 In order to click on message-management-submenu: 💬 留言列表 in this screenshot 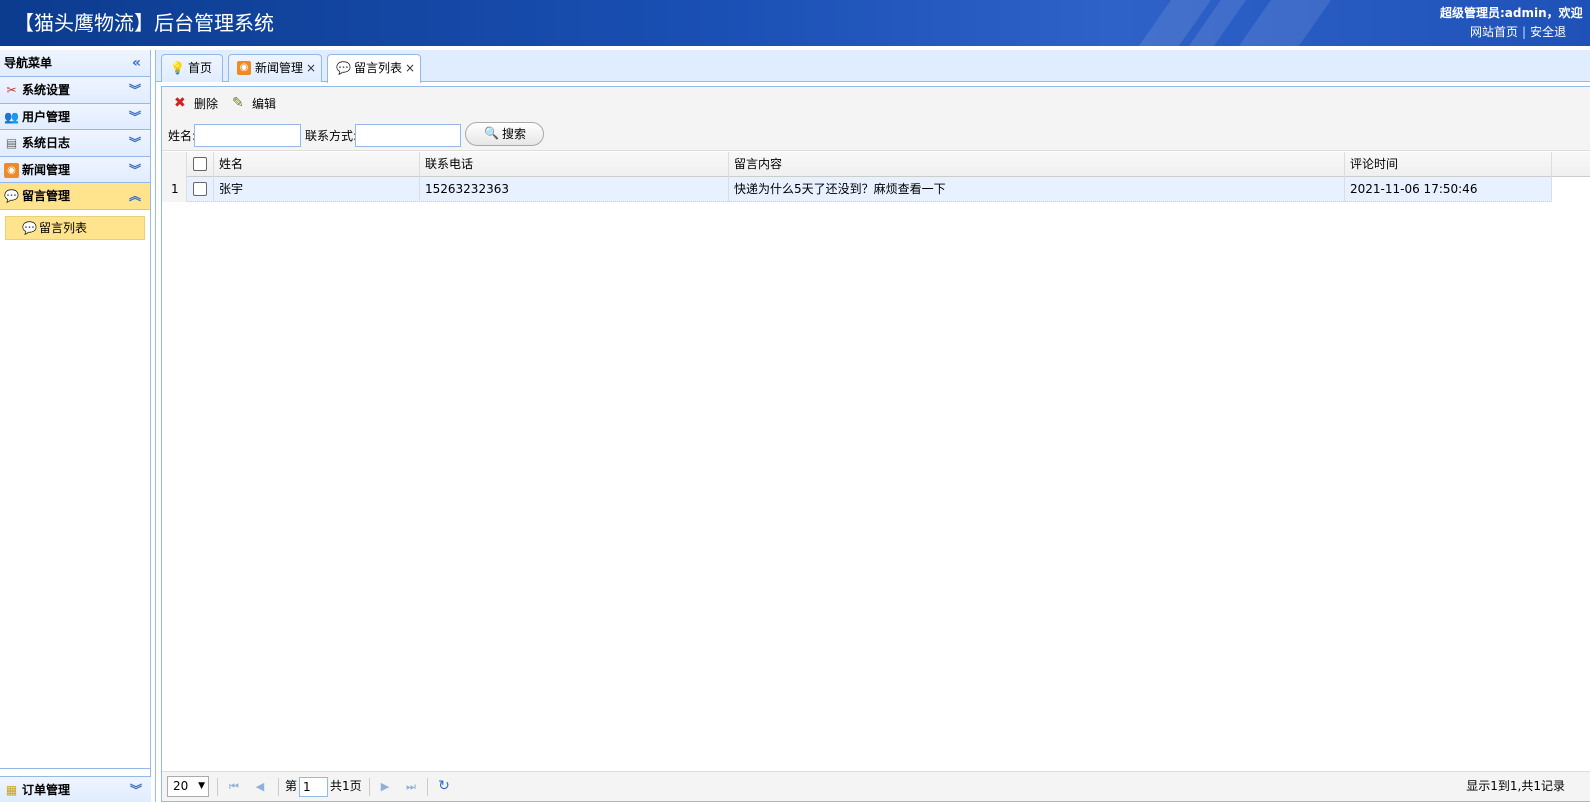, I will do `click(75, 489)`.